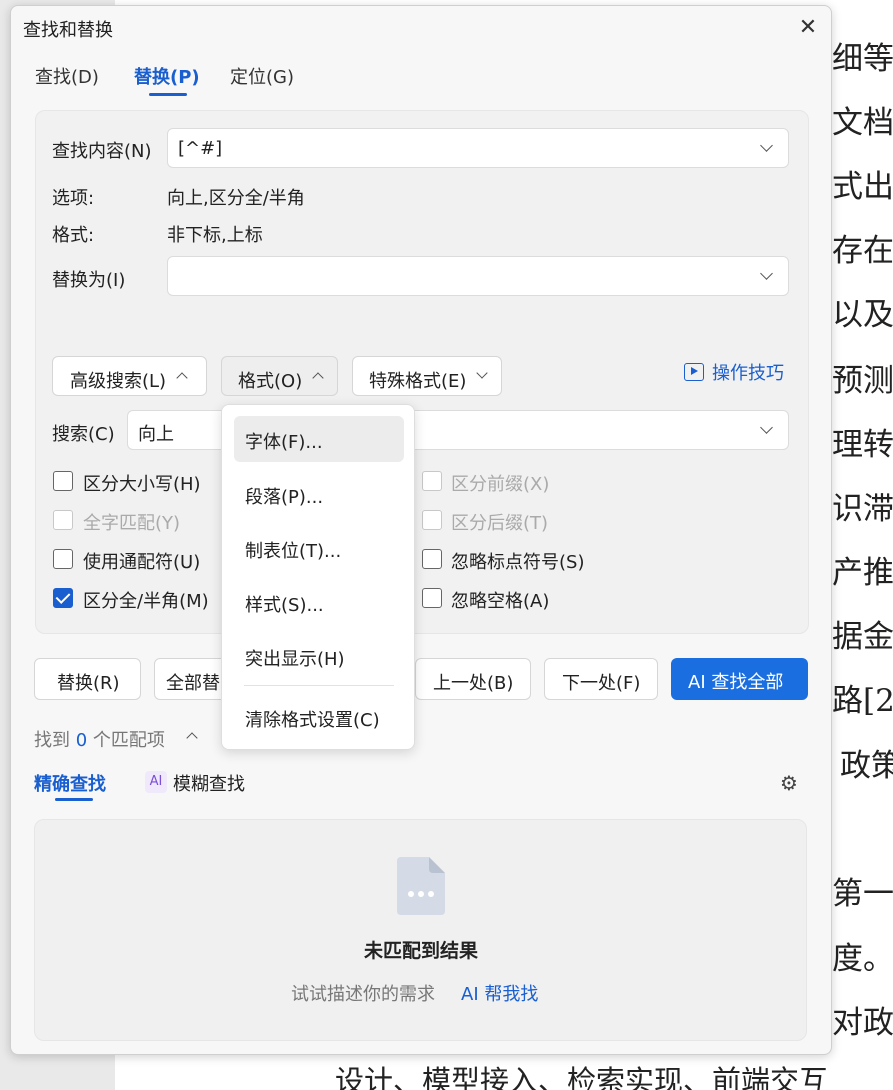 The image size is (893, 1090). Describe the element at coordinates (262, 76) in the screenshot. I see `tab-goto: 定位(G)` at that location.